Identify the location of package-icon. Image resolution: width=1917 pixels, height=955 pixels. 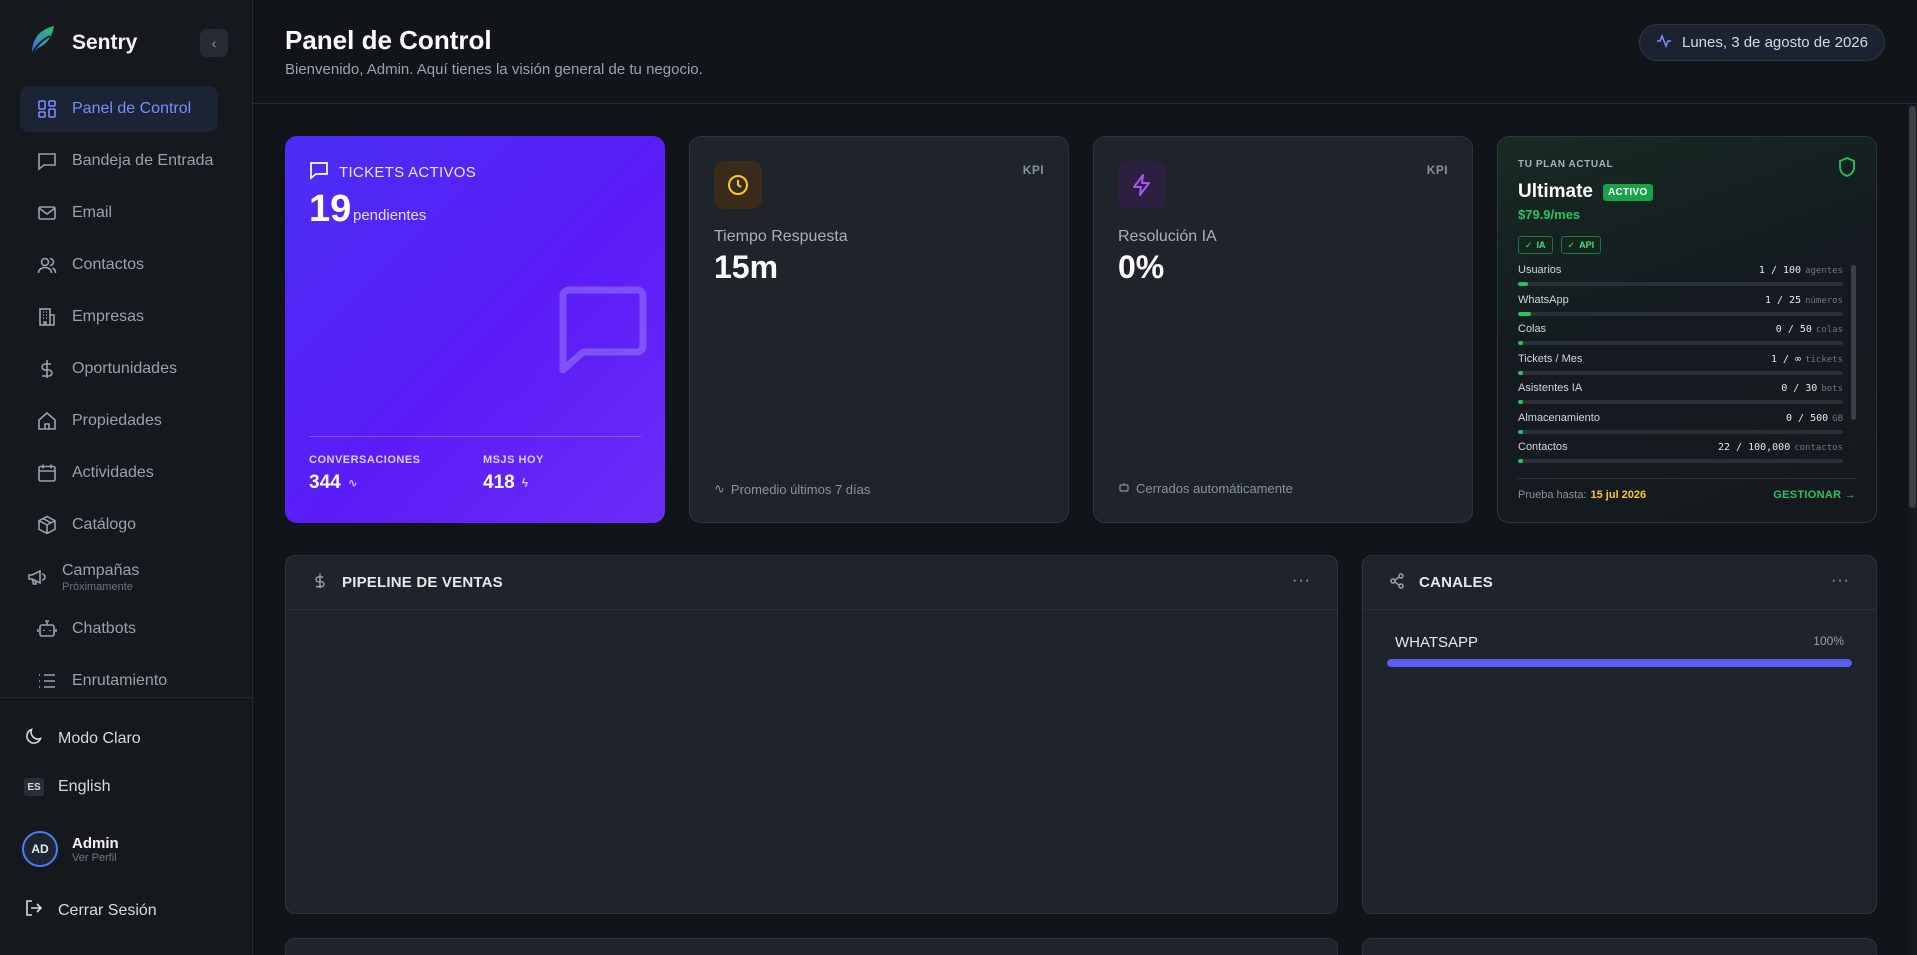
(47, 525).